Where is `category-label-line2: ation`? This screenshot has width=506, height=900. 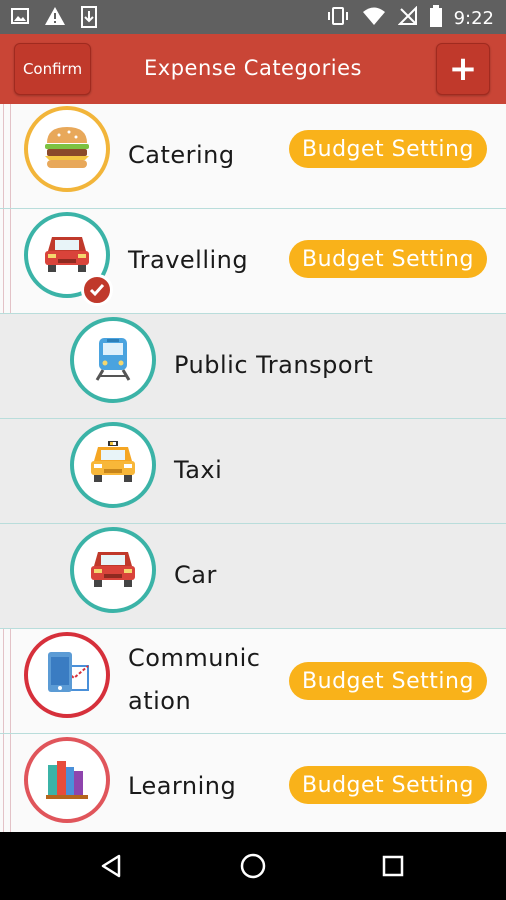
category-label-line2: ation is located at coordinates (160, 701).